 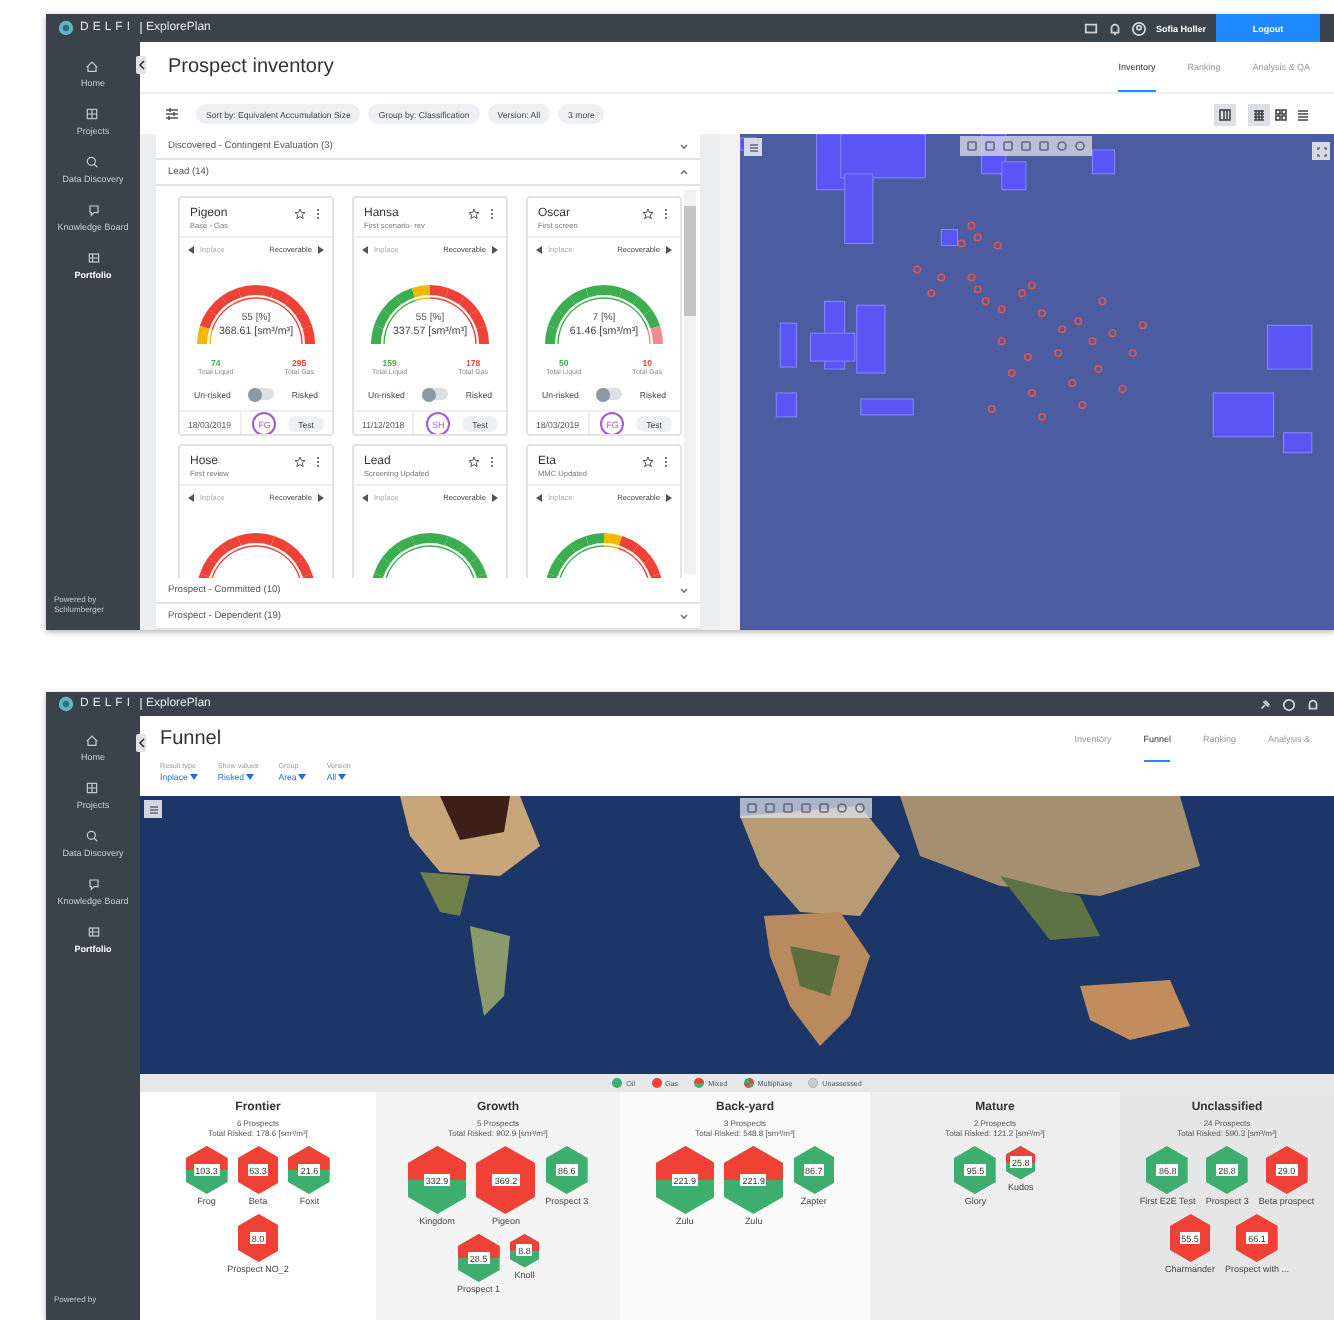 What do you see at coordinates (251, 67) in the screenshot?
I see `page-title: Prospect inventory` at bounding box center [251, 67].